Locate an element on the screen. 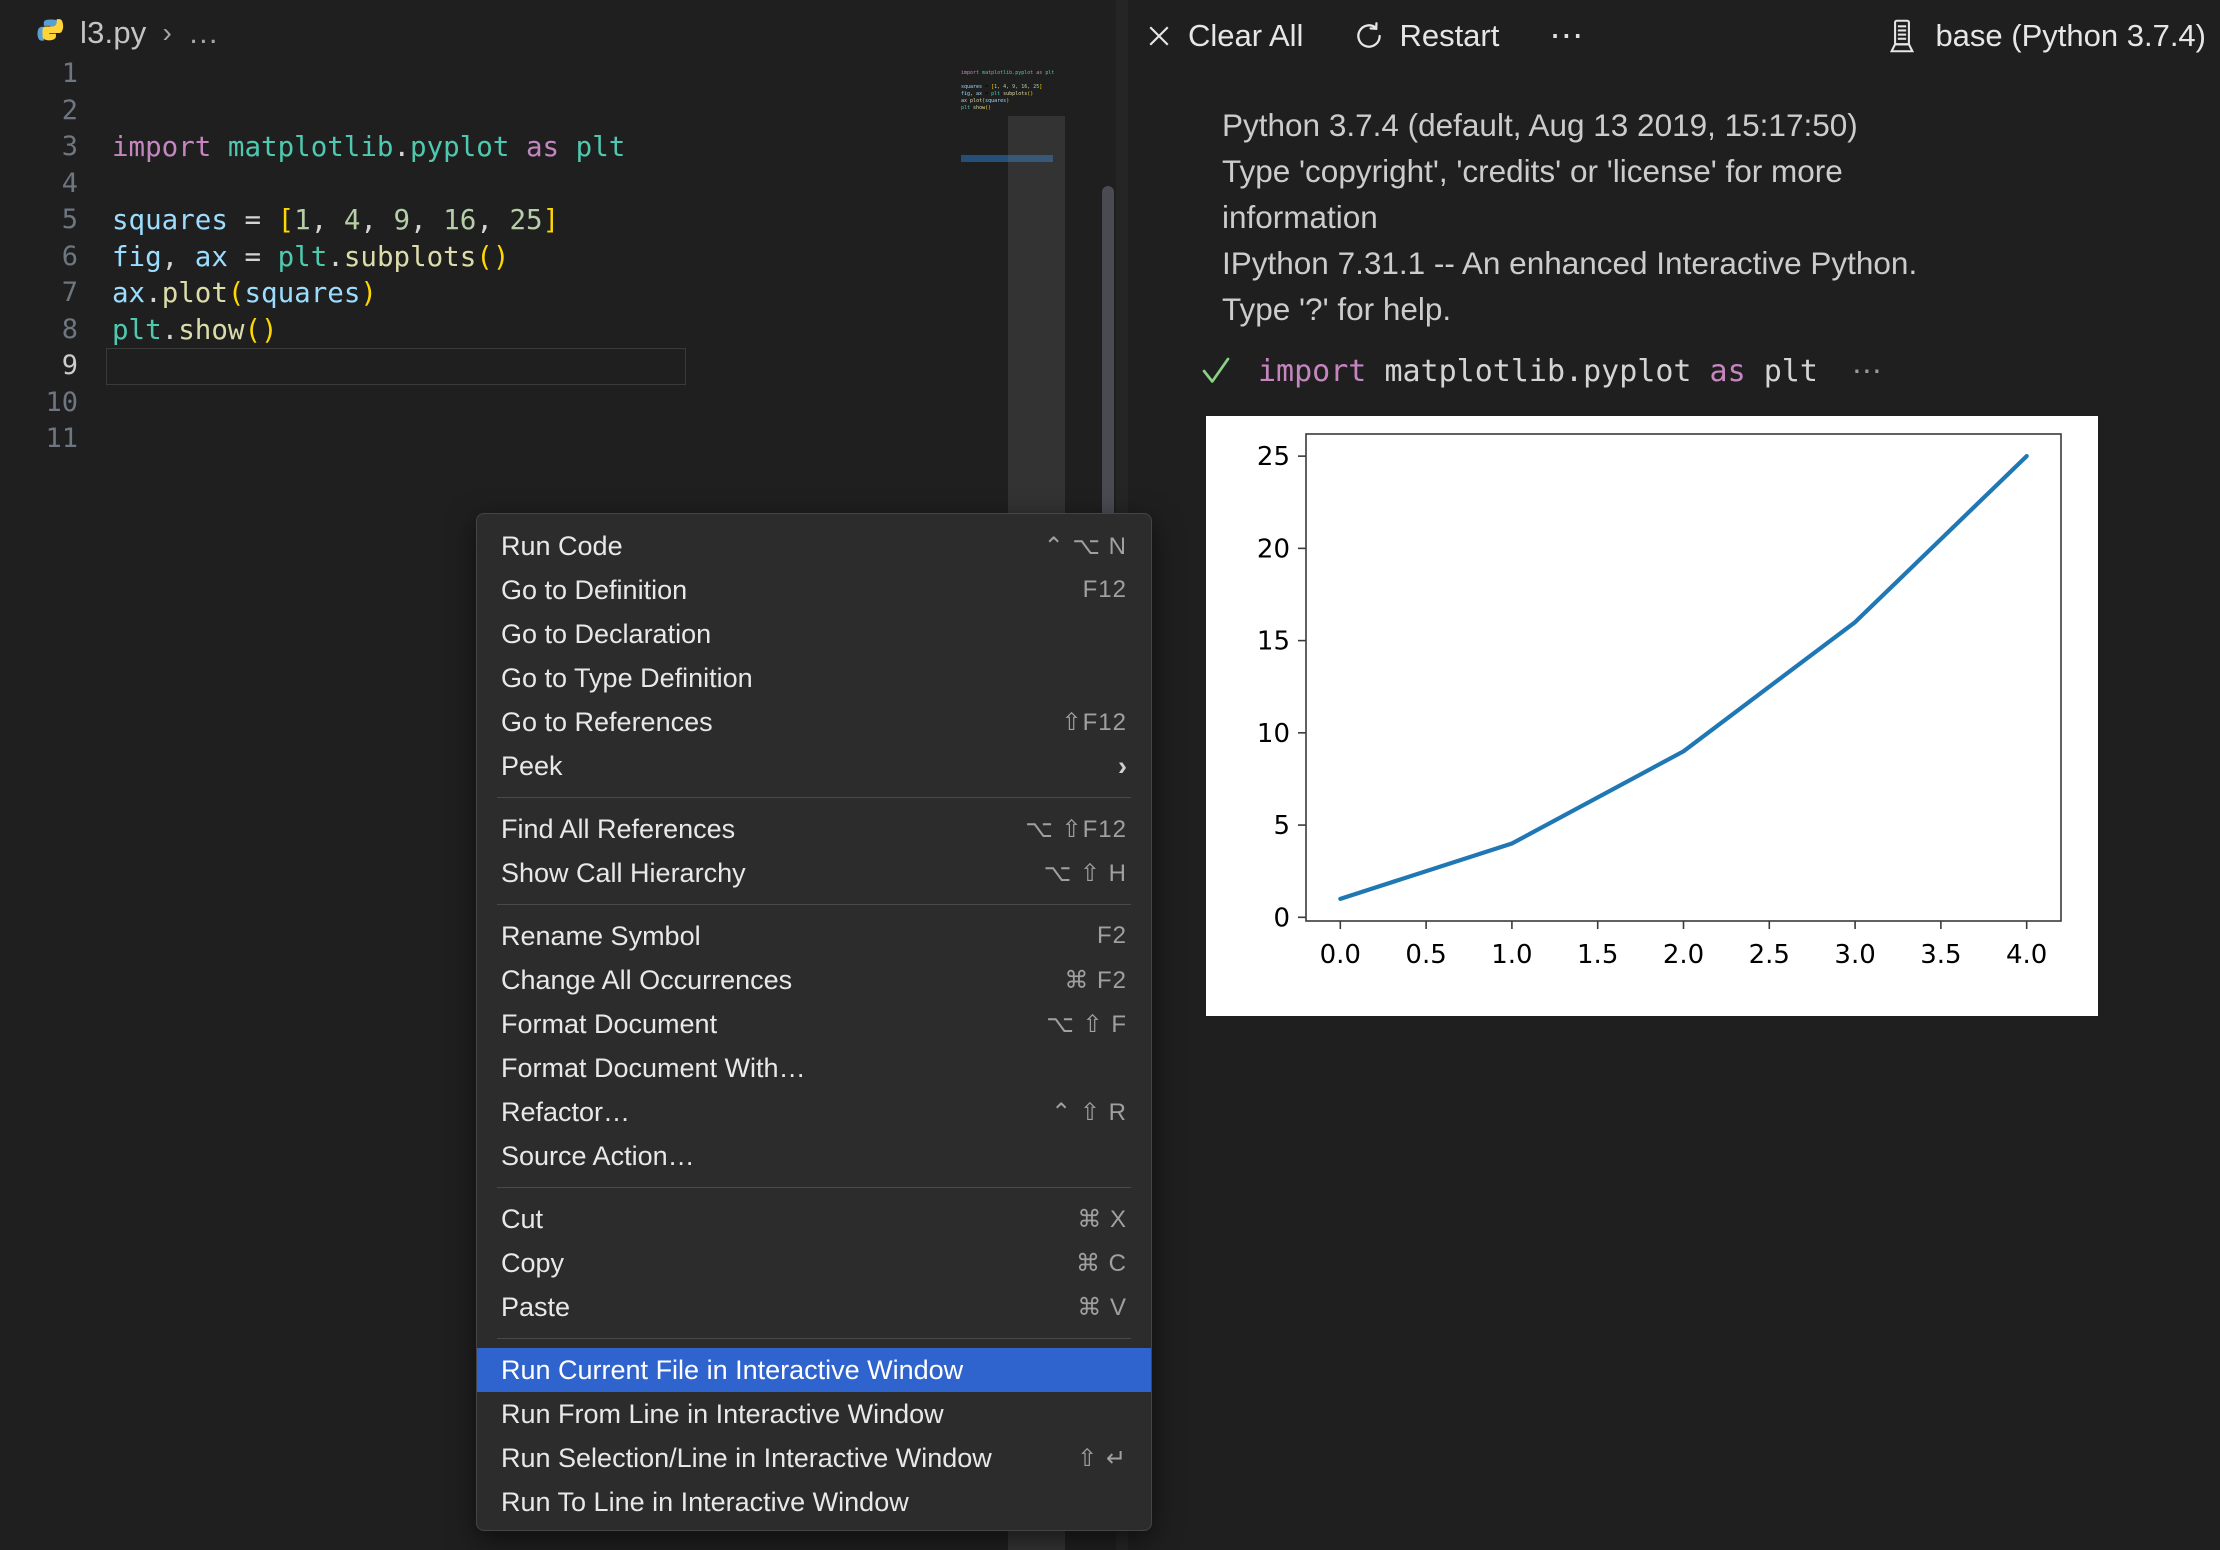  menu-item: Refactor… ⌃ ⇧ R is located at coordinates (814, 1112).